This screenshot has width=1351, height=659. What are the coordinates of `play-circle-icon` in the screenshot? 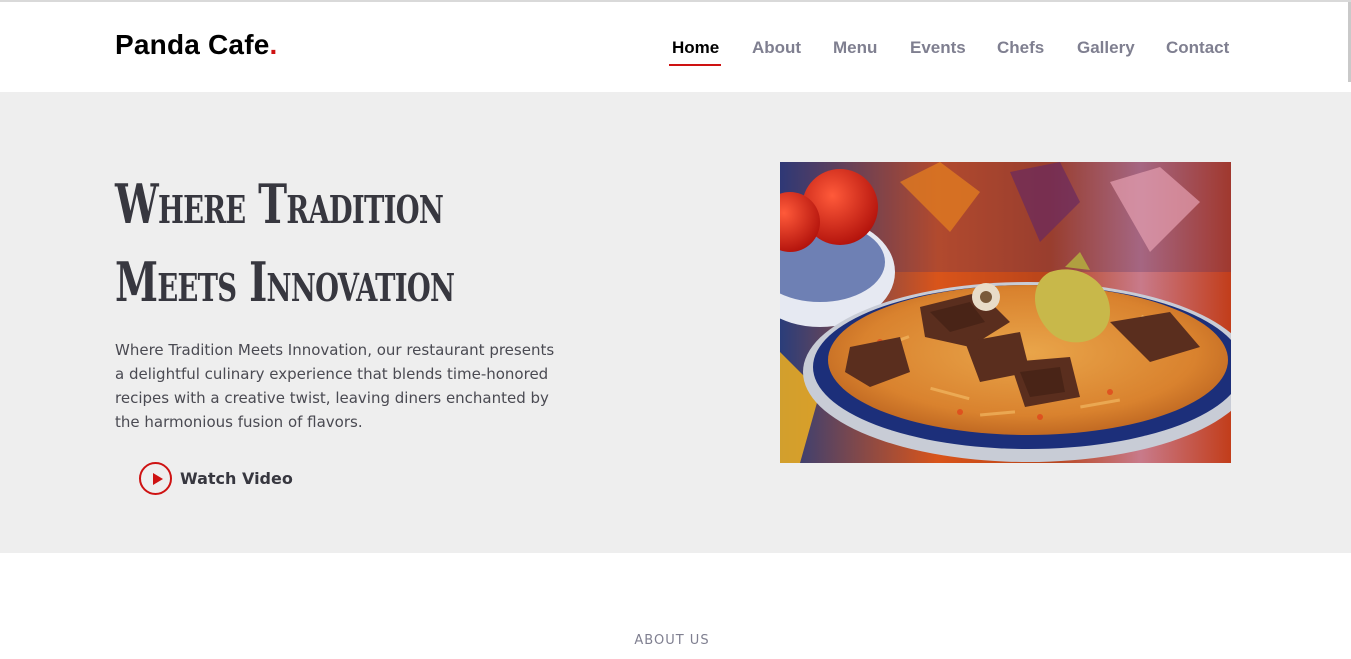 It's located at (155, 478).